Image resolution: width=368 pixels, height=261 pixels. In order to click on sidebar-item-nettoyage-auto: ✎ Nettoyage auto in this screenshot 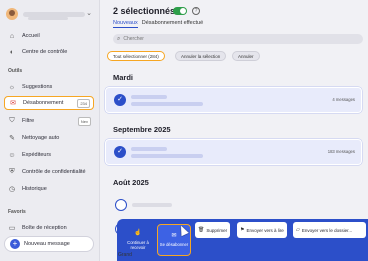, I will do `click(49, 138)`.